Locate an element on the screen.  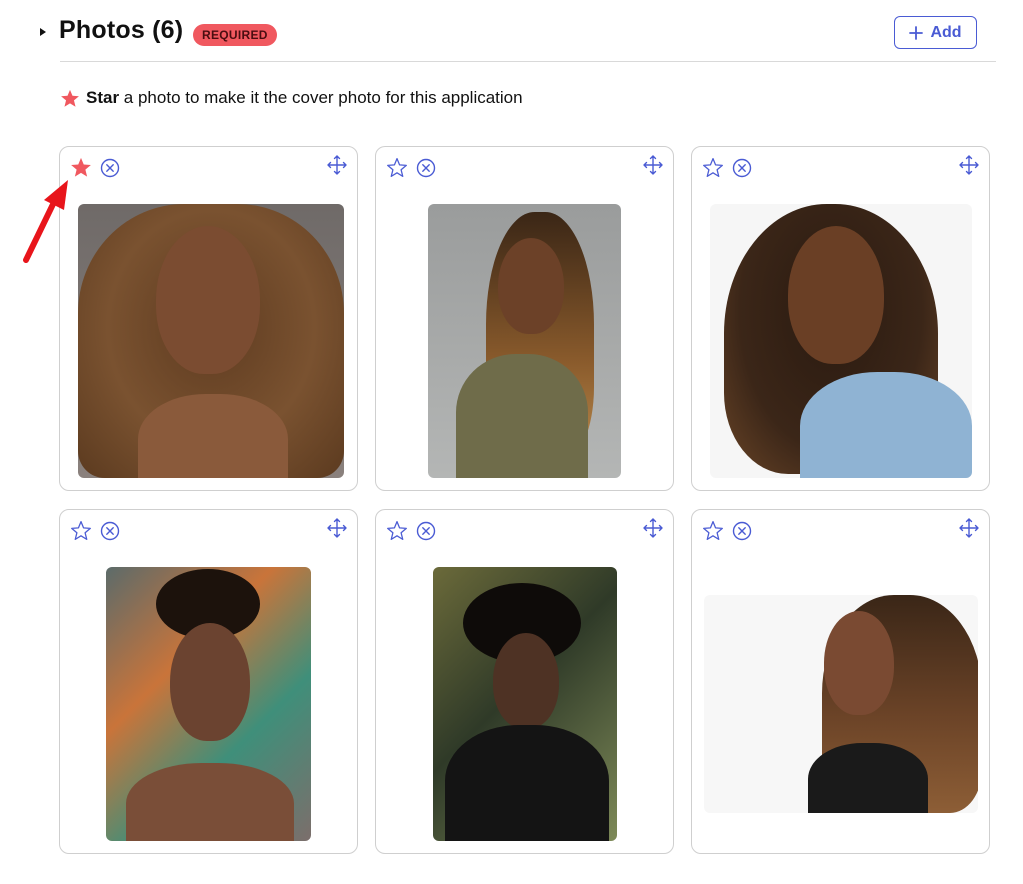
hint-bold: Star is located at coordinates (103, 97).